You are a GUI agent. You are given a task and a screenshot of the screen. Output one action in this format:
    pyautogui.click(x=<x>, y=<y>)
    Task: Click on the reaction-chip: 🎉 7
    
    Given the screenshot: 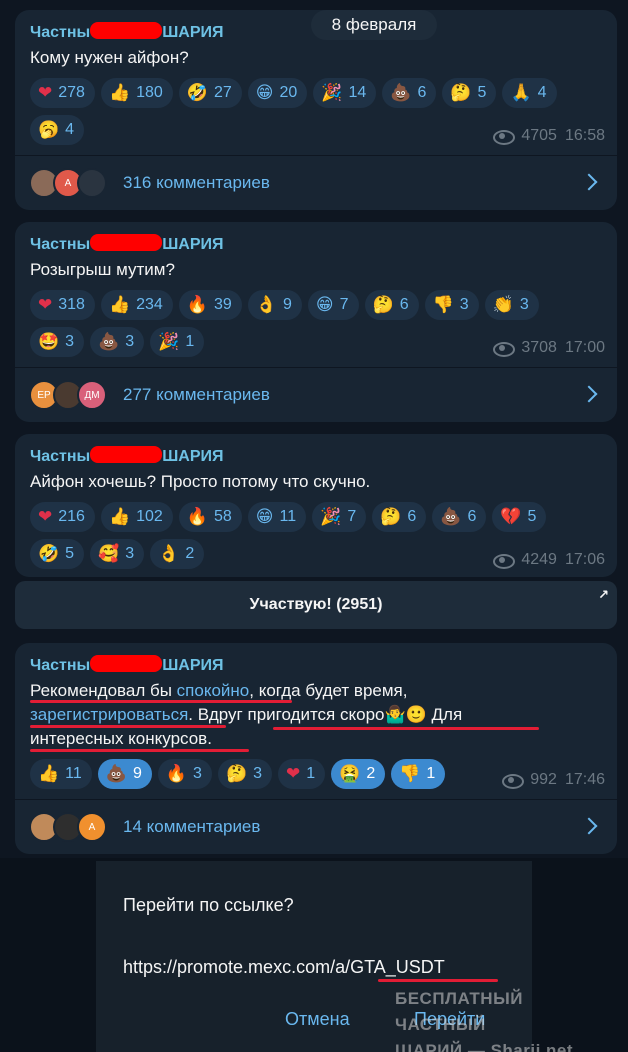 What is the action you would take?
    pyautogui.click(x=339, y=517)
    